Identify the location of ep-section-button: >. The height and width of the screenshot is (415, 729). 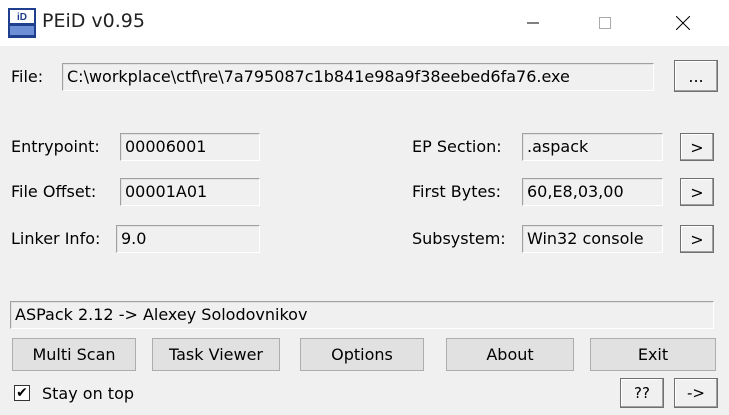
(697, 147).